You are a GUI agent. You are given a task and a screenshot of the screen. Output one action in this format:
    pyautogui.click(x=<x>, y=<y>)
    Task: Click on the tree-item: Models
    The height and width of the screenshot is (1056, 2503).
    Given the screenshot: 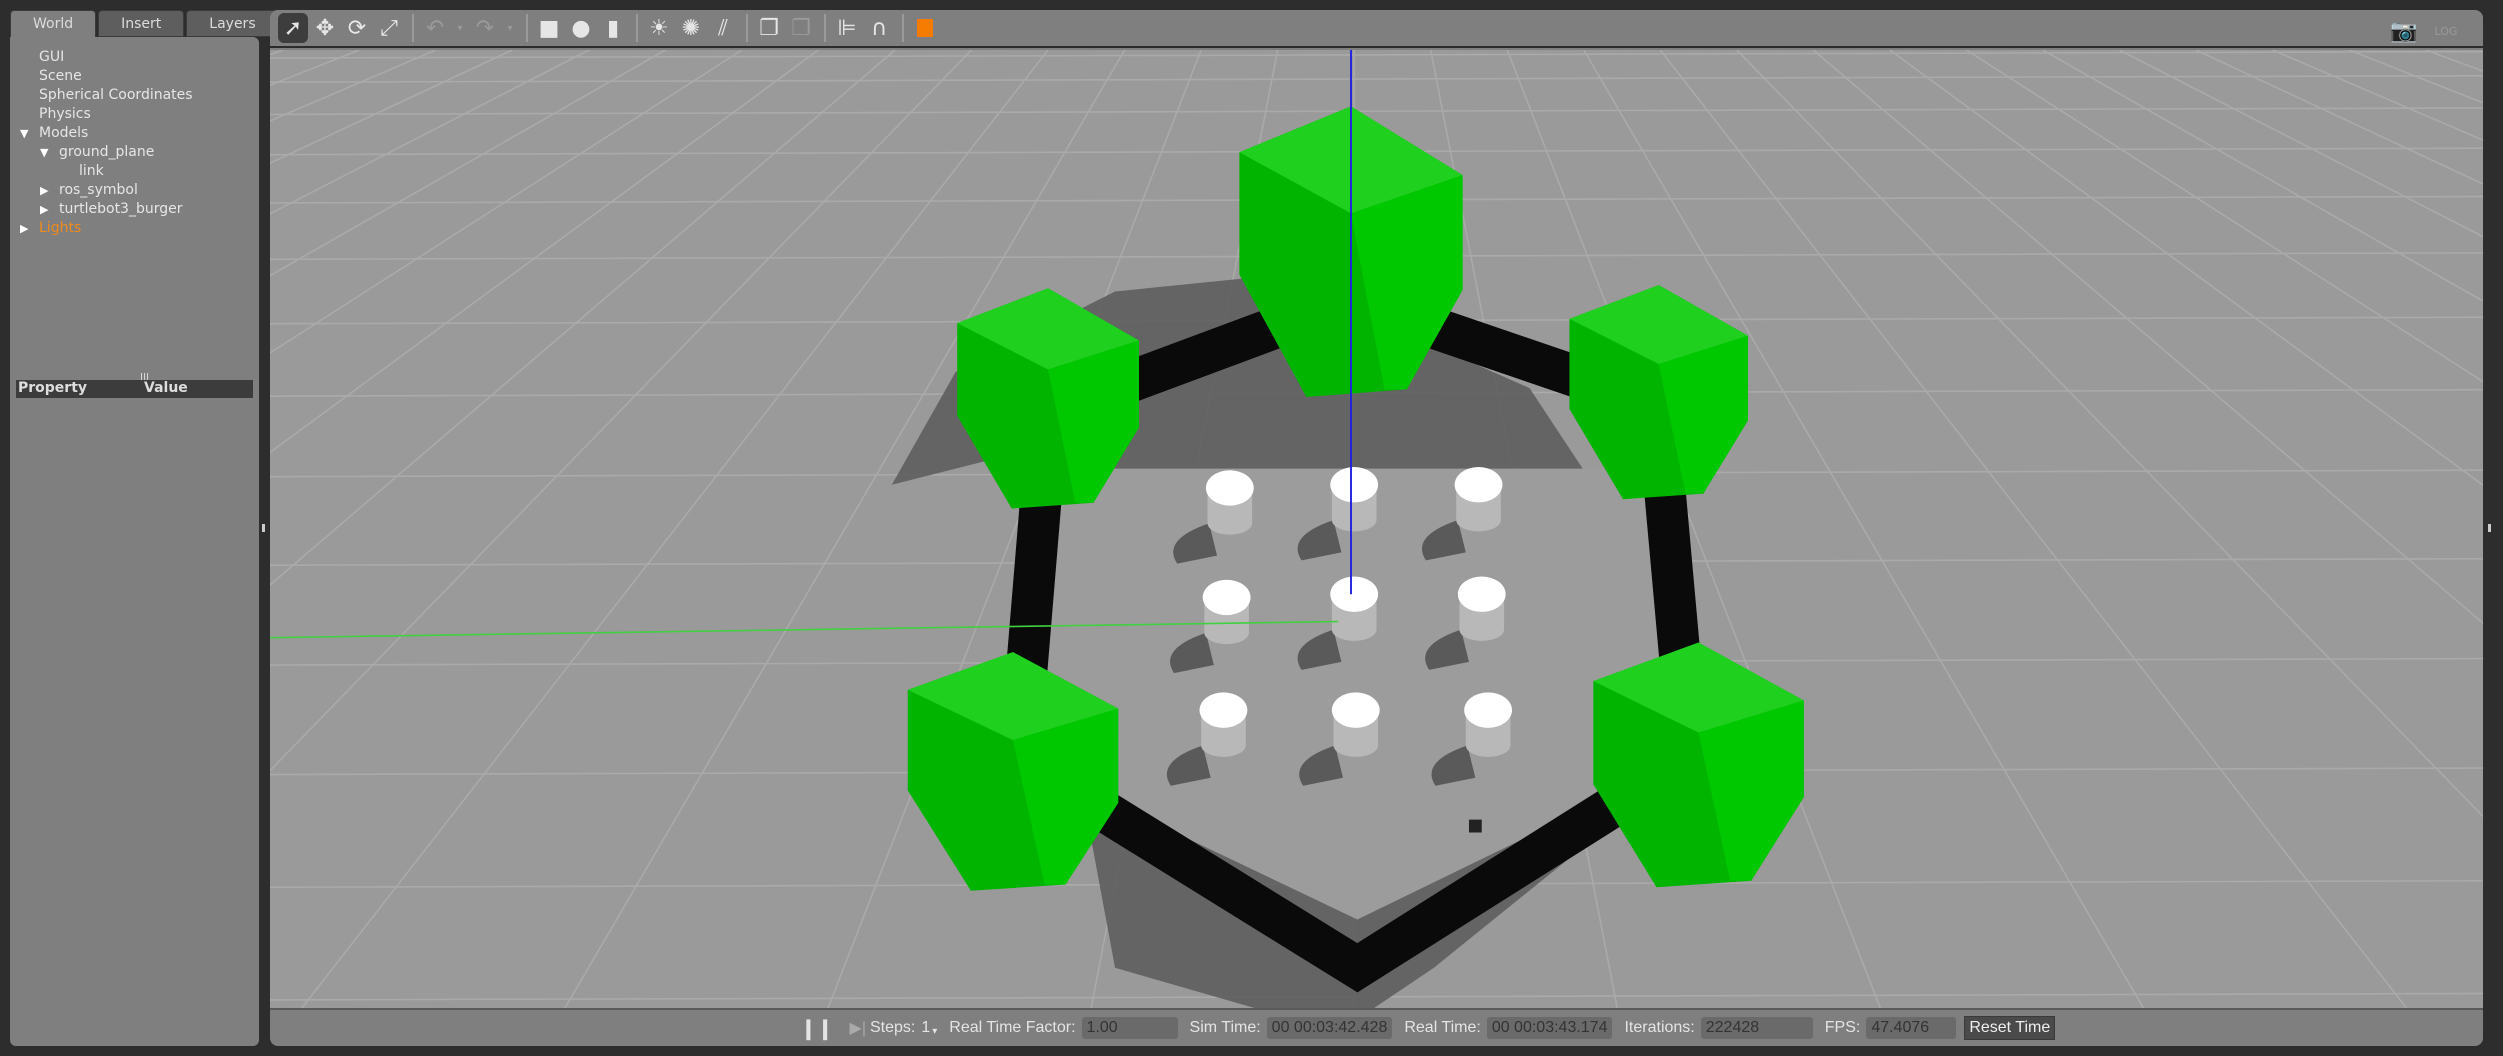 What is the action you would take?
    pyautogui.click(x=63, y=133)
    